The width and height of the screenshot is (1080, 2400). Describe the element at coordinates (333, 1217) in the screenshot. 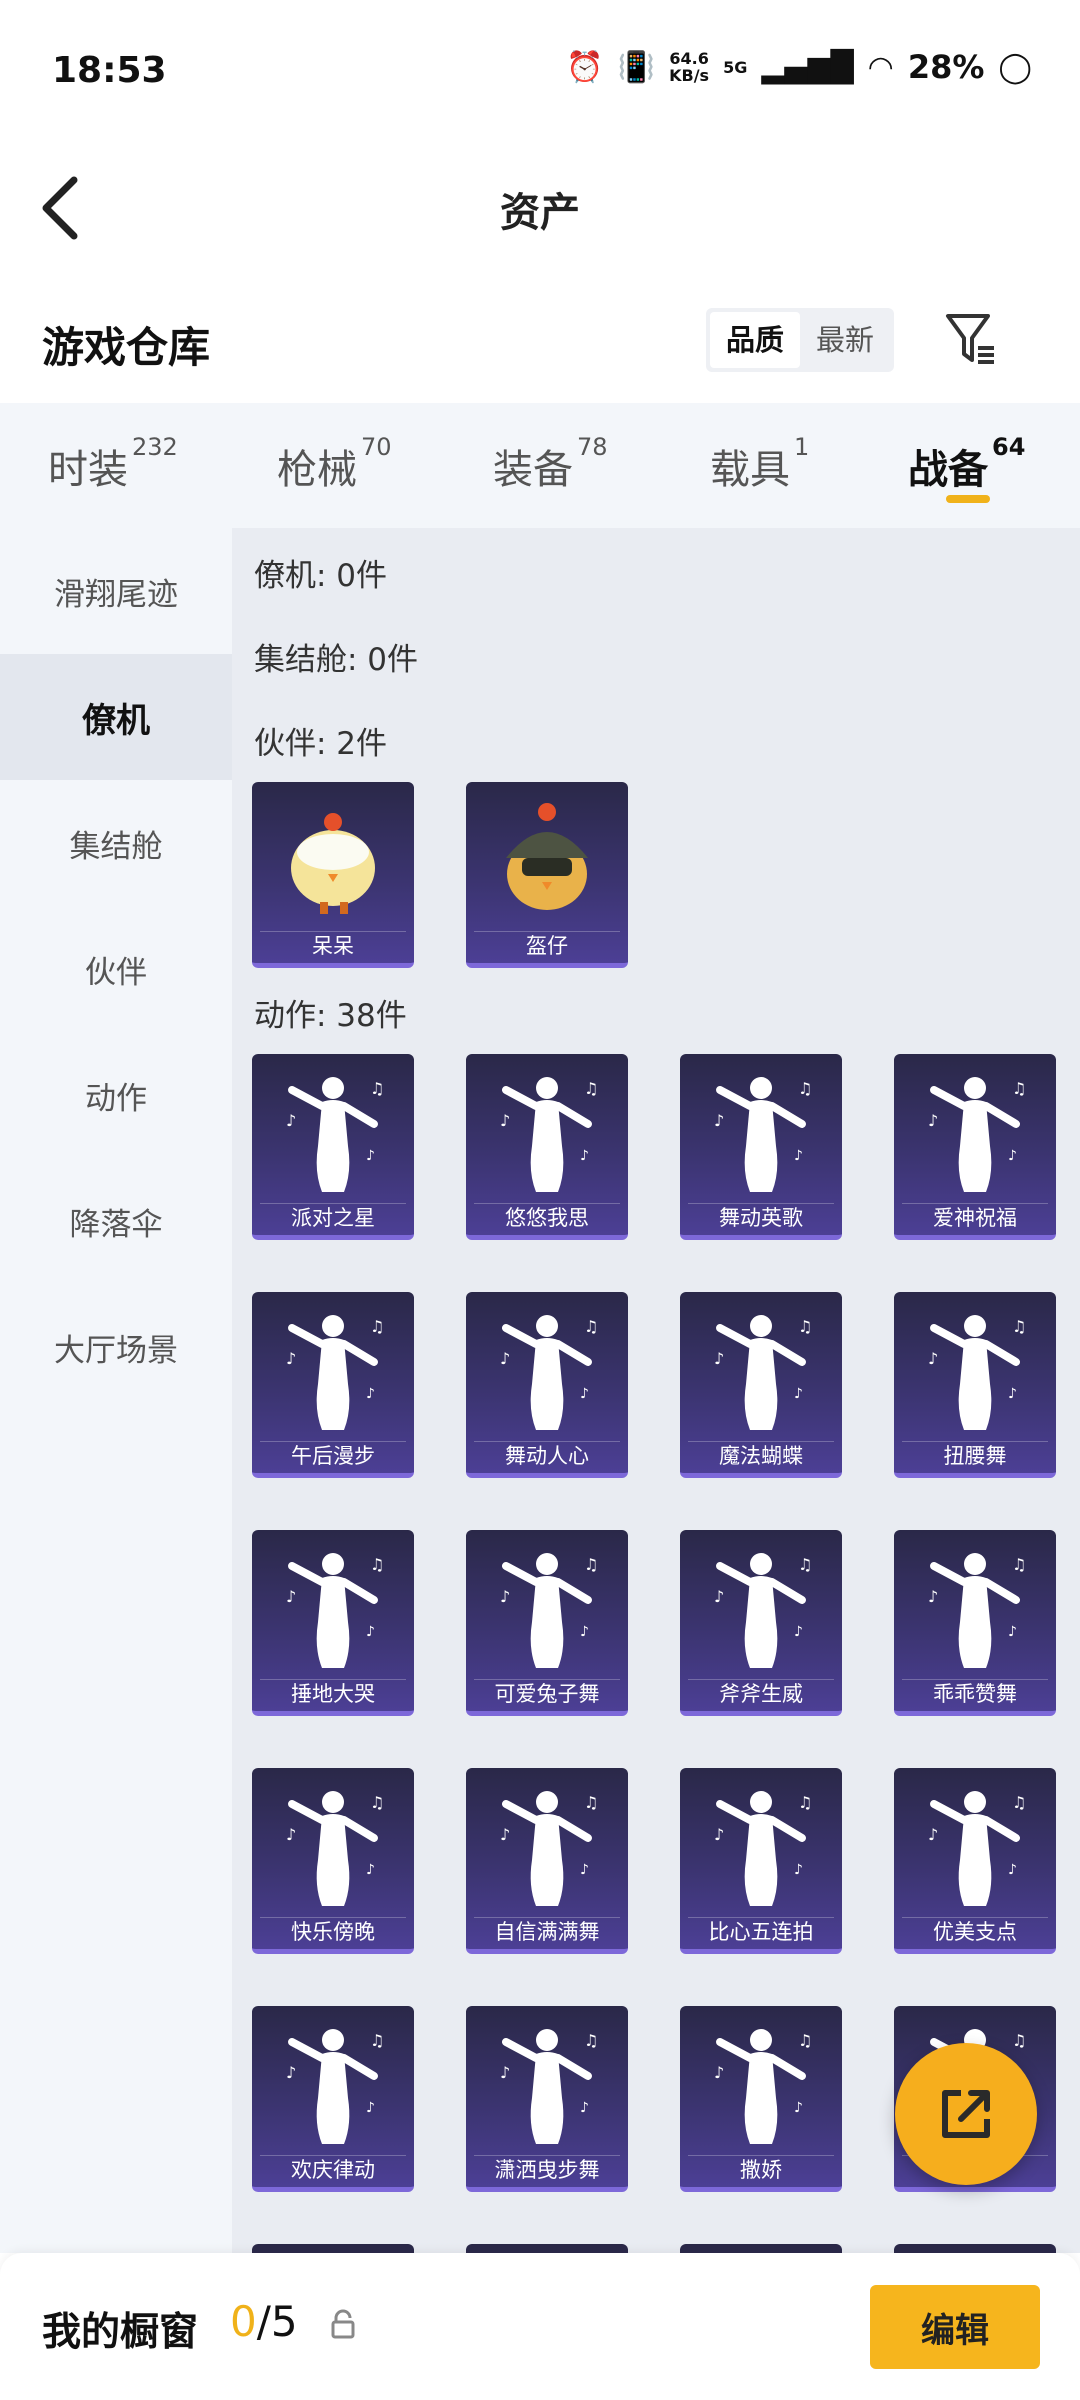

I see `card-caption: 派对之星` at that location.